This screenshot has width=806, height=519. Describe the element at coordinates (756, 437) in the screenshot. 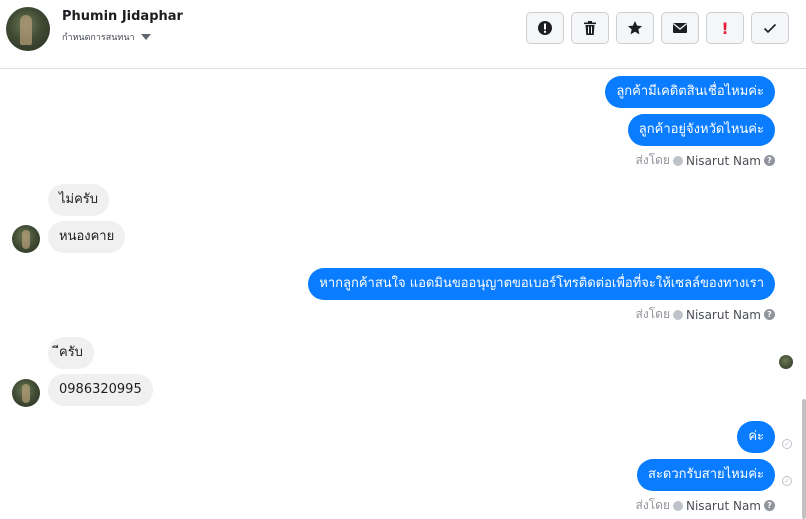

I see `message-outgoing: ค่ะ` at that location.